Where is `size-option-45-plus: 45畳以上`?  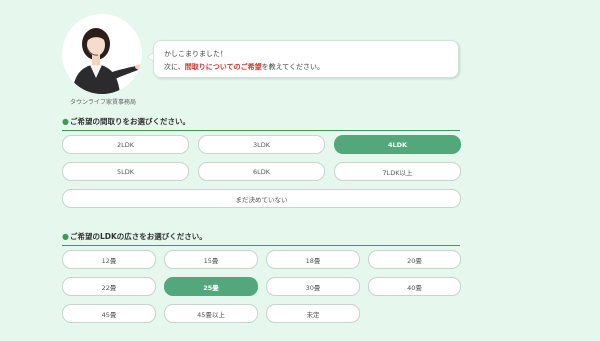 size-option-45-plus: 45畳以上 is located at coordinates (211, 313).